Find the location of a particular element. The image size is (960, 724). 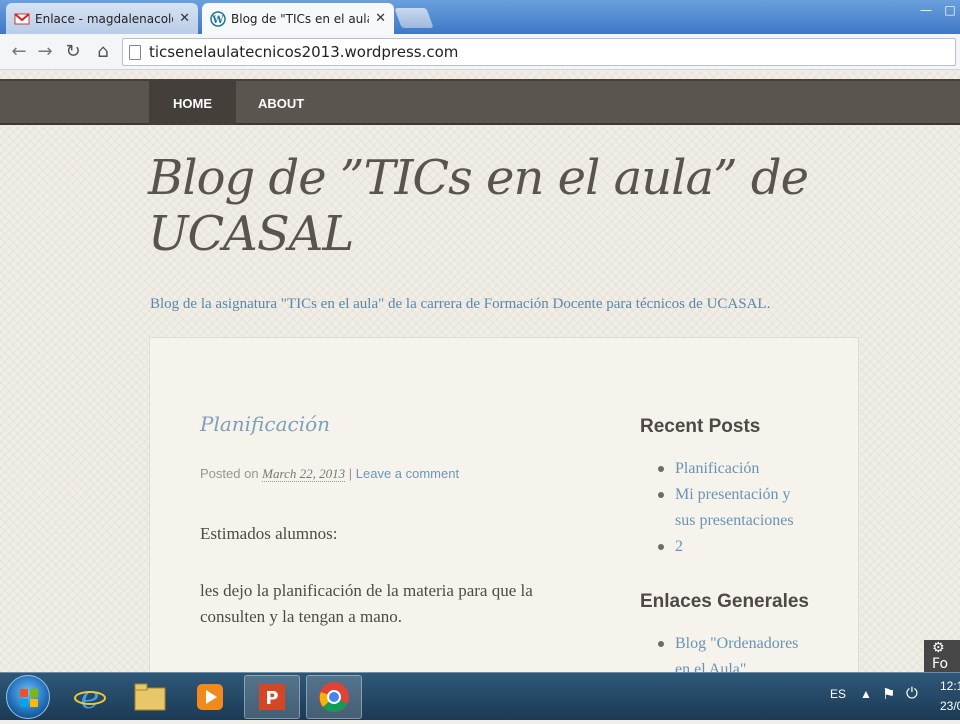

post-meta-prefix: Posted on is located at coordinates (229, 473).